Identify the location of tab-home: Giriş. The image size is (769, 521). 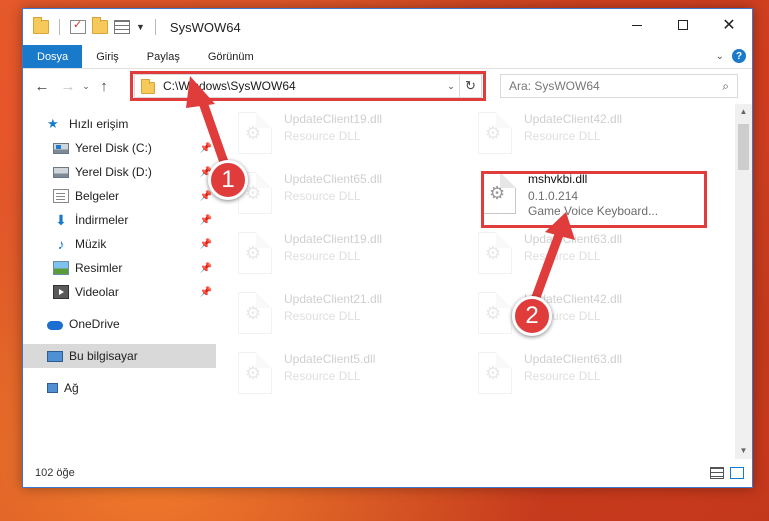
(107, 56).